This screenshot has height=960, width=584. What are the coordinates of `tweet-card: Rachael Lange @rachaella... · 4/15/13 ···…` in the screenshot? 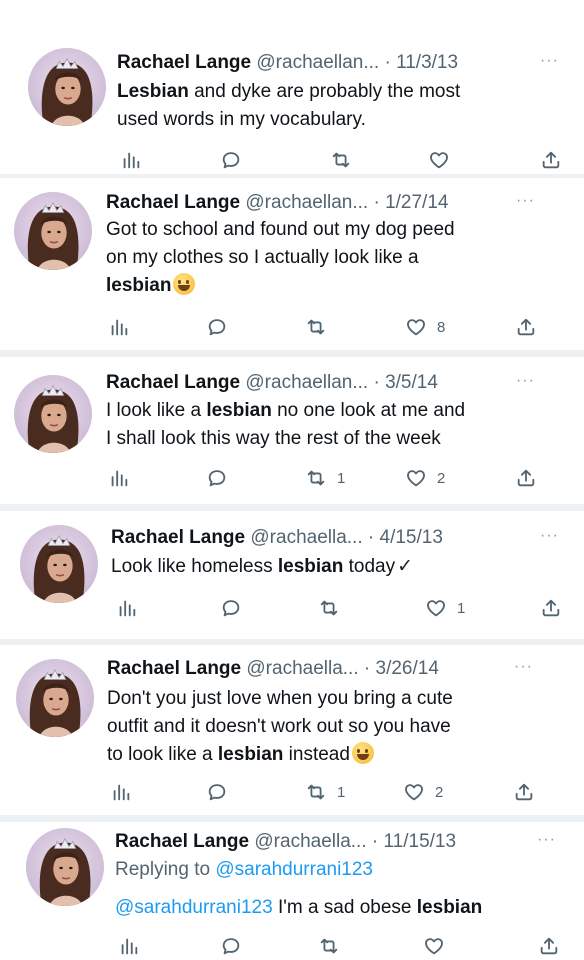 It's located at (292, 575).